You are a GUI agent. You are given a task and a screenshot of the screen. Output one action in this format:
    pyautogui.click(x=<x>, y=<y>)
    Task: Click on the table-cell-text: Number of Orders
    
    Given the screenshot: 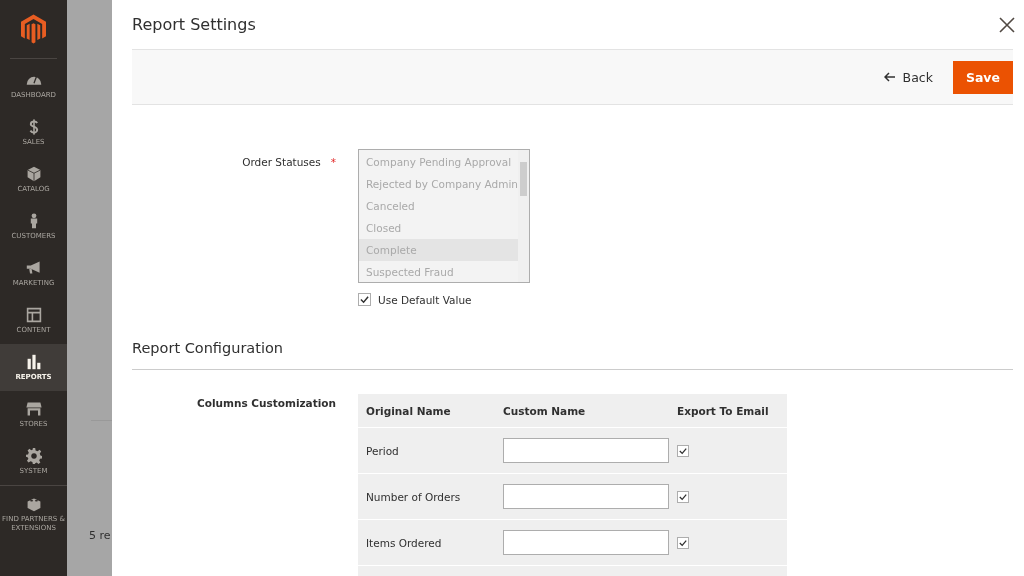 What is the action you would take?
    pyautogui.click(x=413, y=496)
    